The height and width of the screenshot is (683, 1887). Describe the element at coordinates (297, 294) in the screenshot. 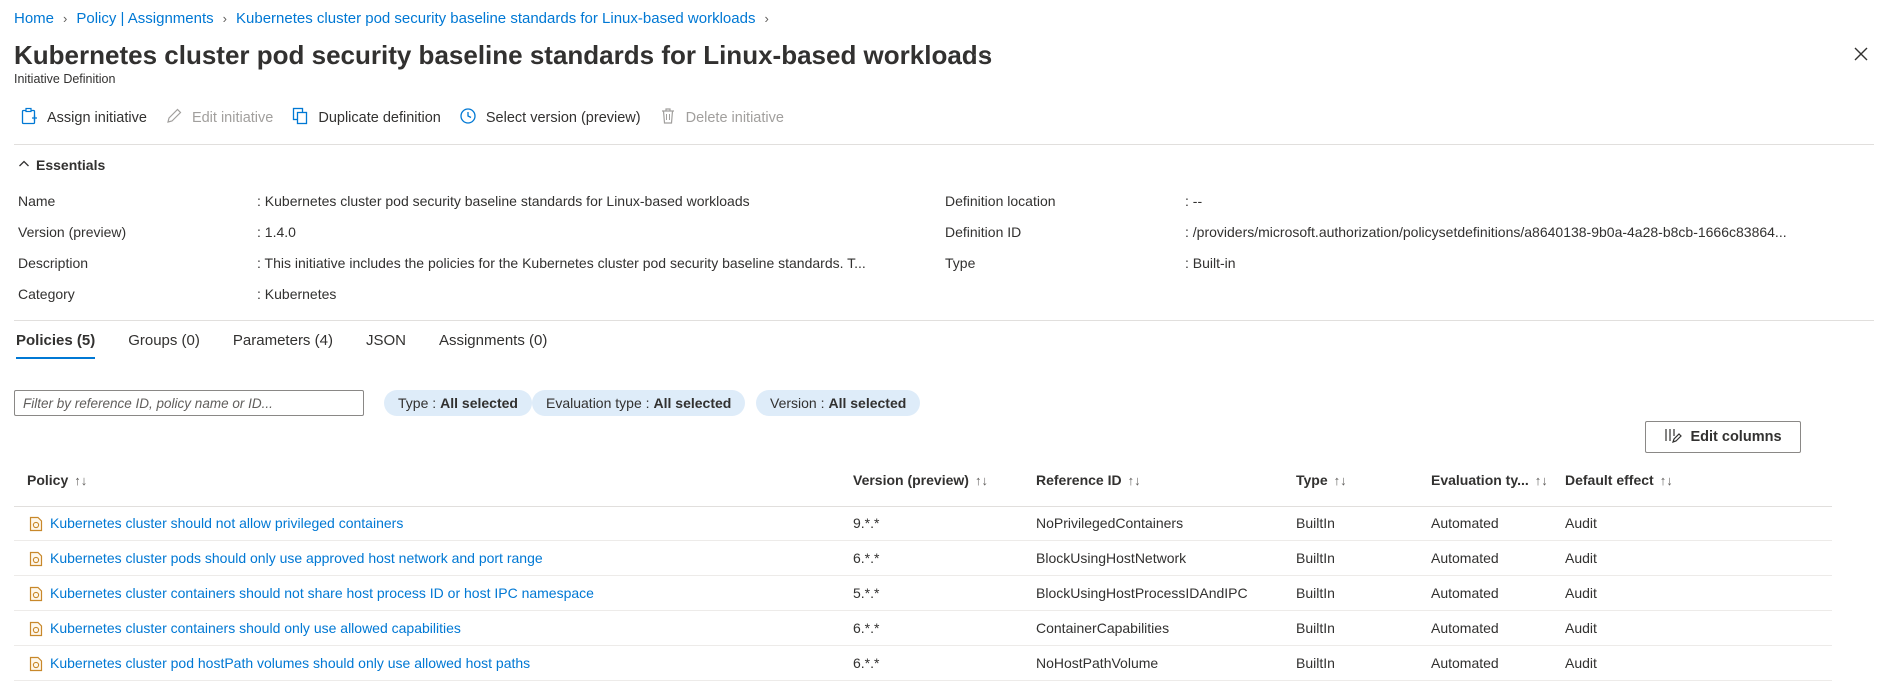

I see `essentials-category-value: : Kubernetes` at that location.